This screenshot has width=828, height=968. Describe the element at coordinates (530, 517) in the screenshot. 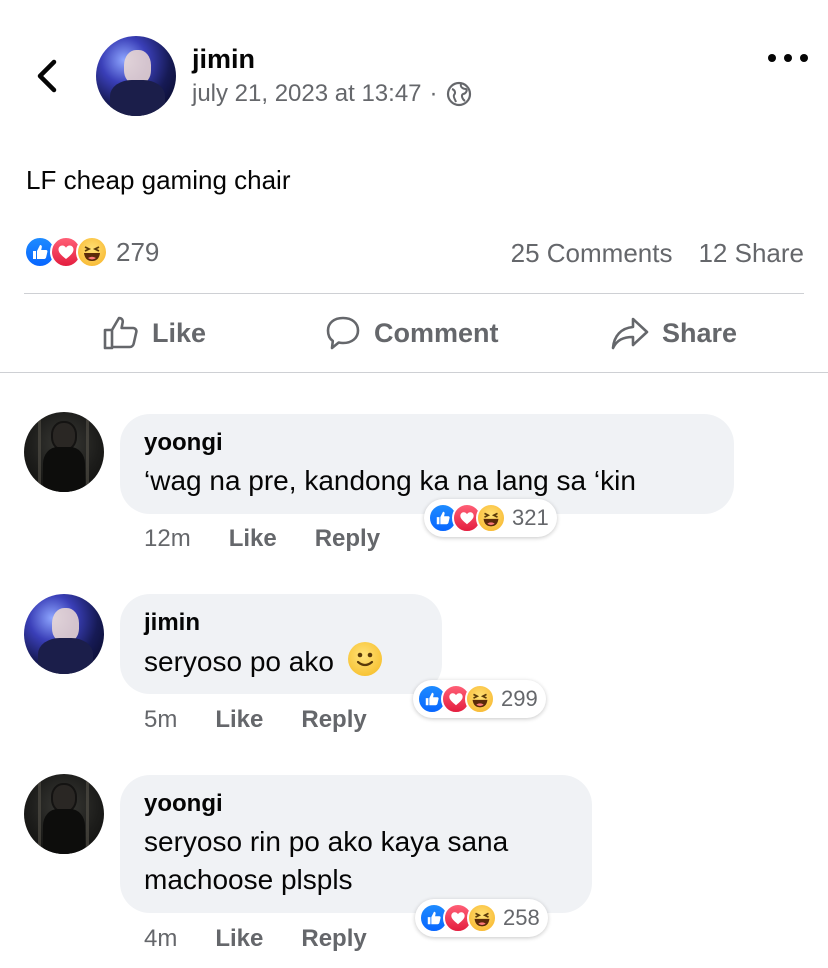

I see `comment-reaction-count: 321` at that location.